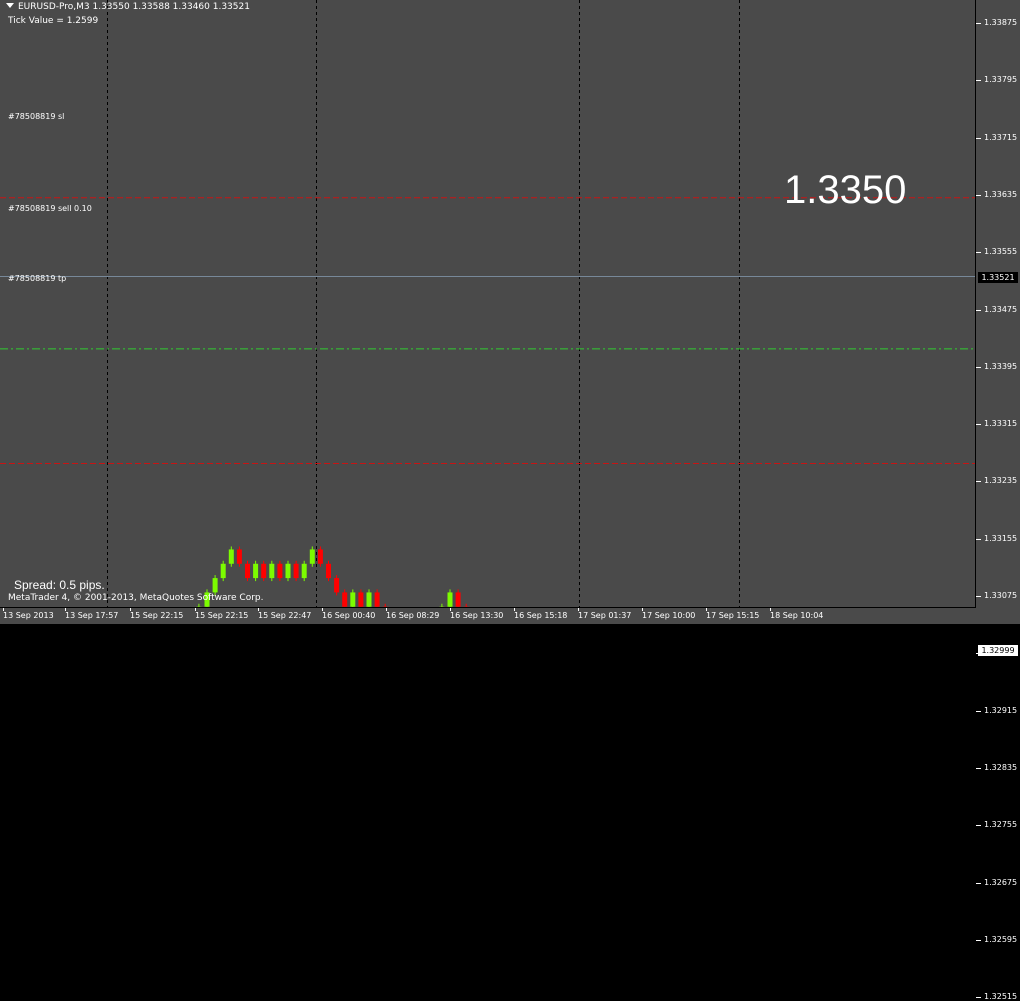  Describe the element at coordinates (1001, 882) in the screenshot. I see `price-label: 1.32675` at that location.